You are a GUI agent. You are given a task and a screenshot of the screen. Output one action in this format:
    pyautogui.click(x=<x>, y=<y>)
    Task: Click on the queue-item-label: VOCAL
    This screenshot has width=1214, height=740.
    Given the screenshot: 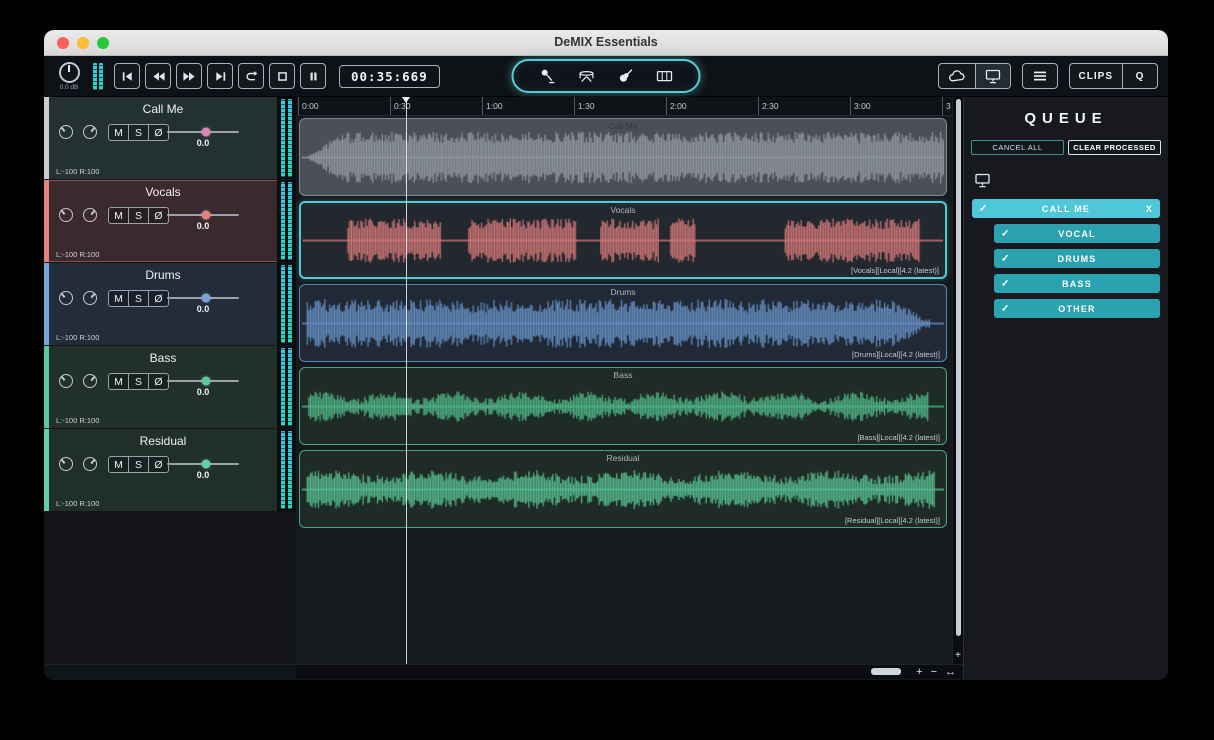 What is the action you would take?
    pyautogui.click(x=1077, y=233)
    